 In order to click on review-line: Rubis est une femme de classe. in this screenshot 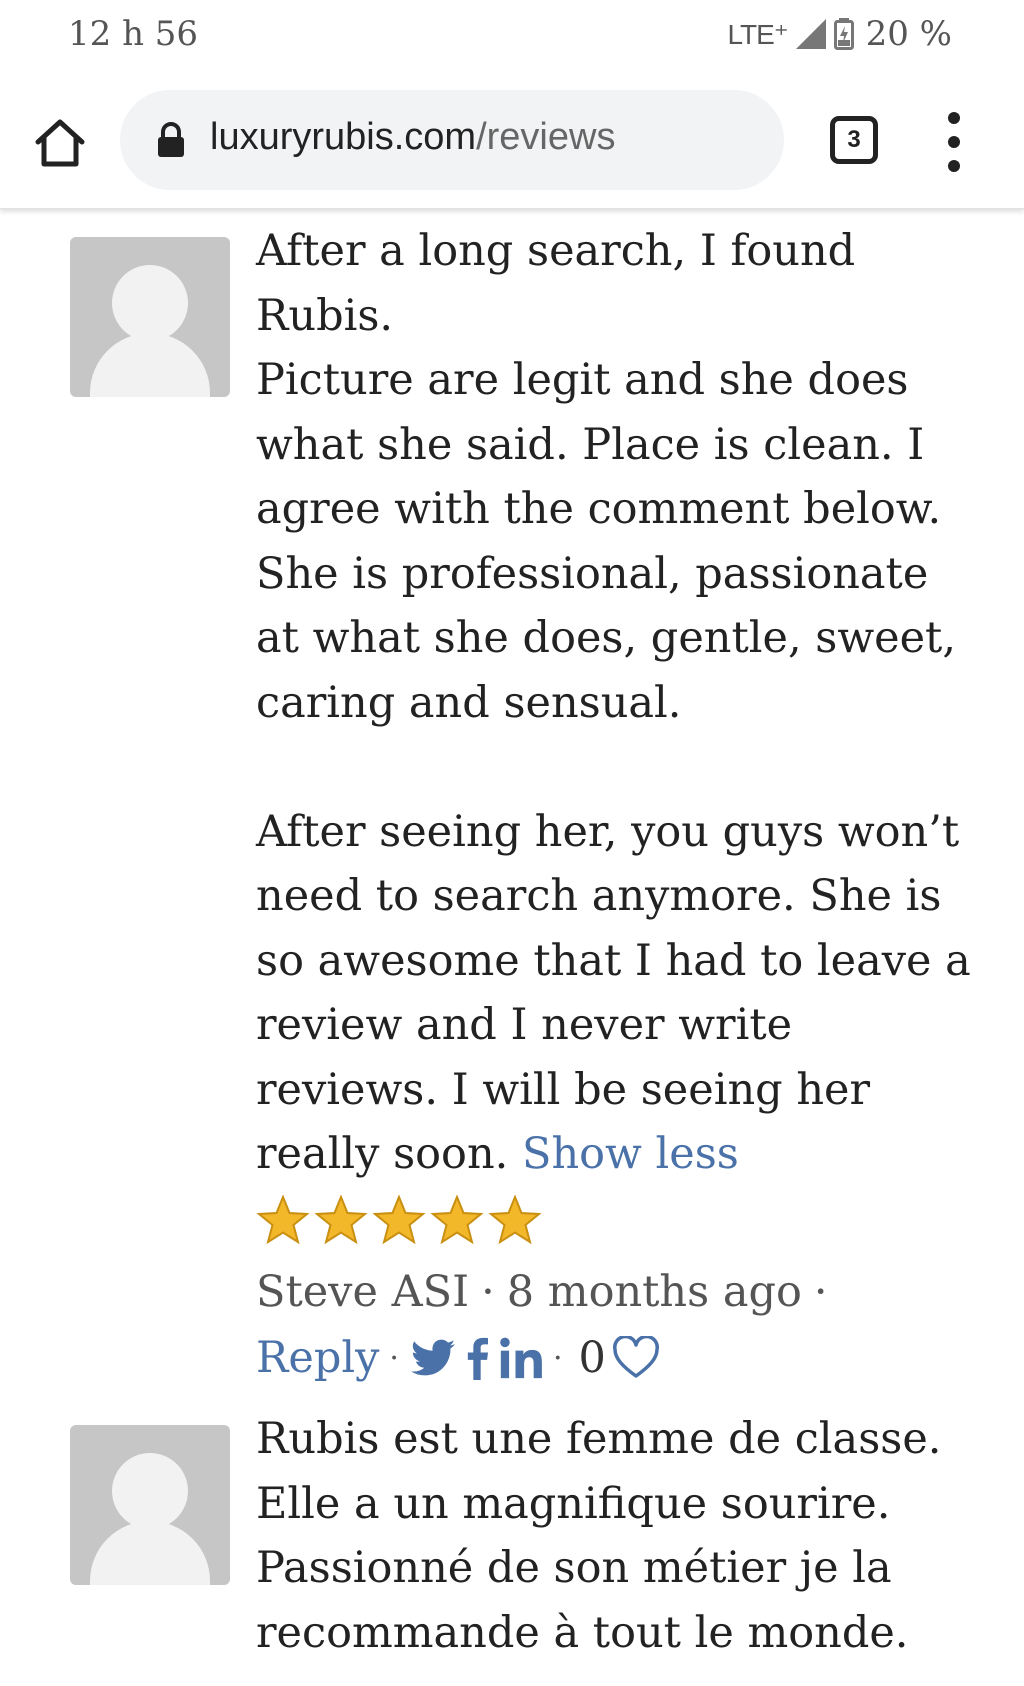, I will do `click(599, 1439)`.